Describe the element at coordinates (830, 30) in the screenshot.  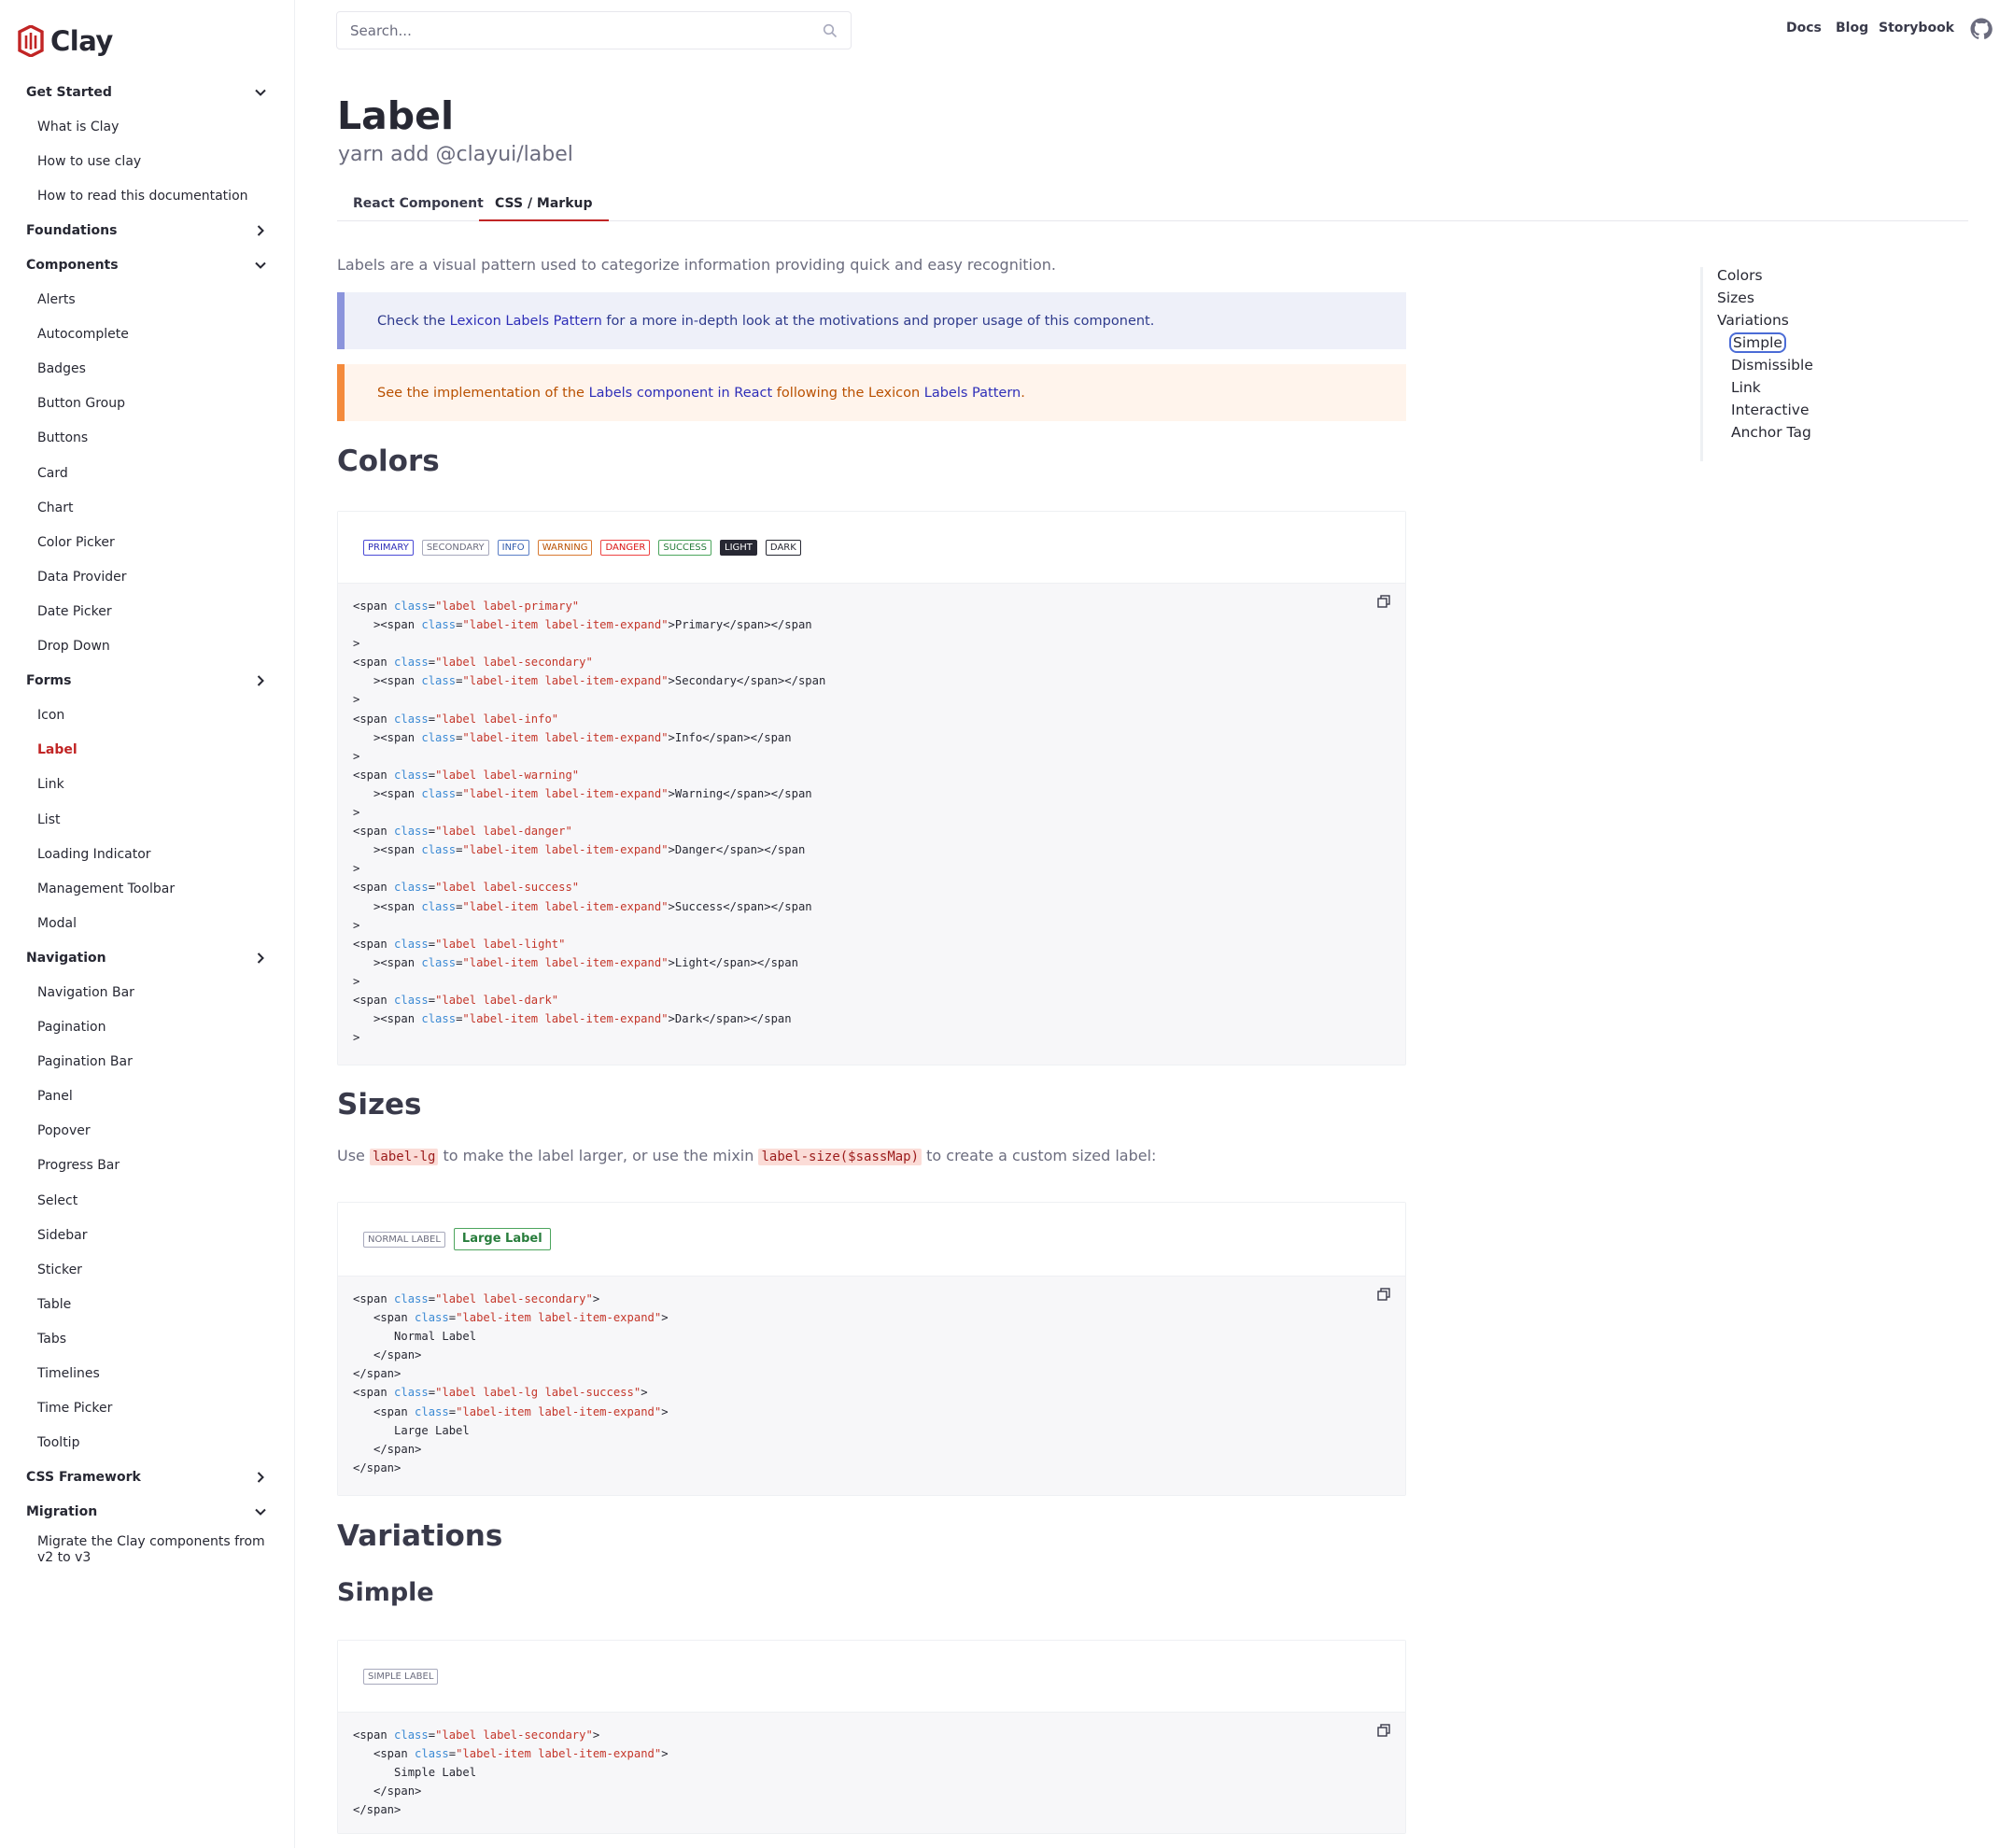
I see `search-icon` at that location.